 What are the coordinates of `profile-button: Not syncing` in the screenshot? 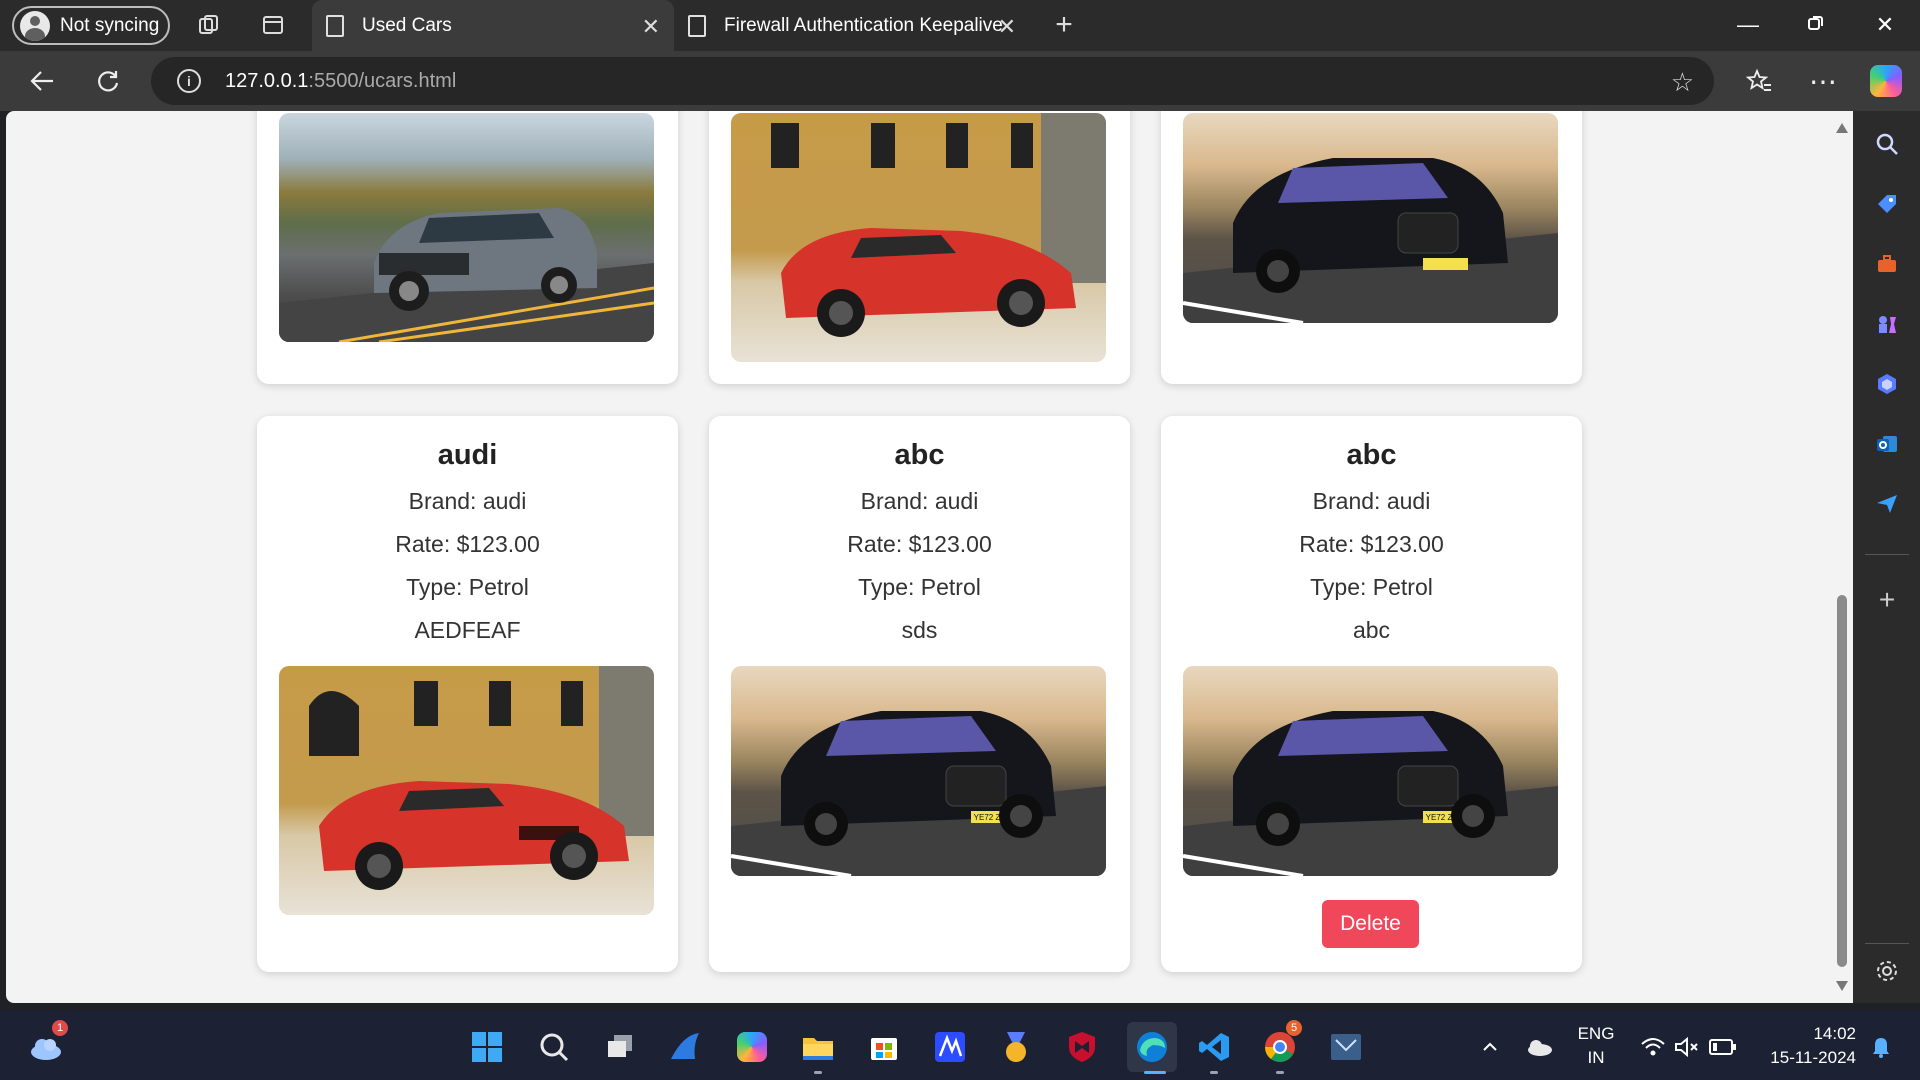 It's located at (91, 25).